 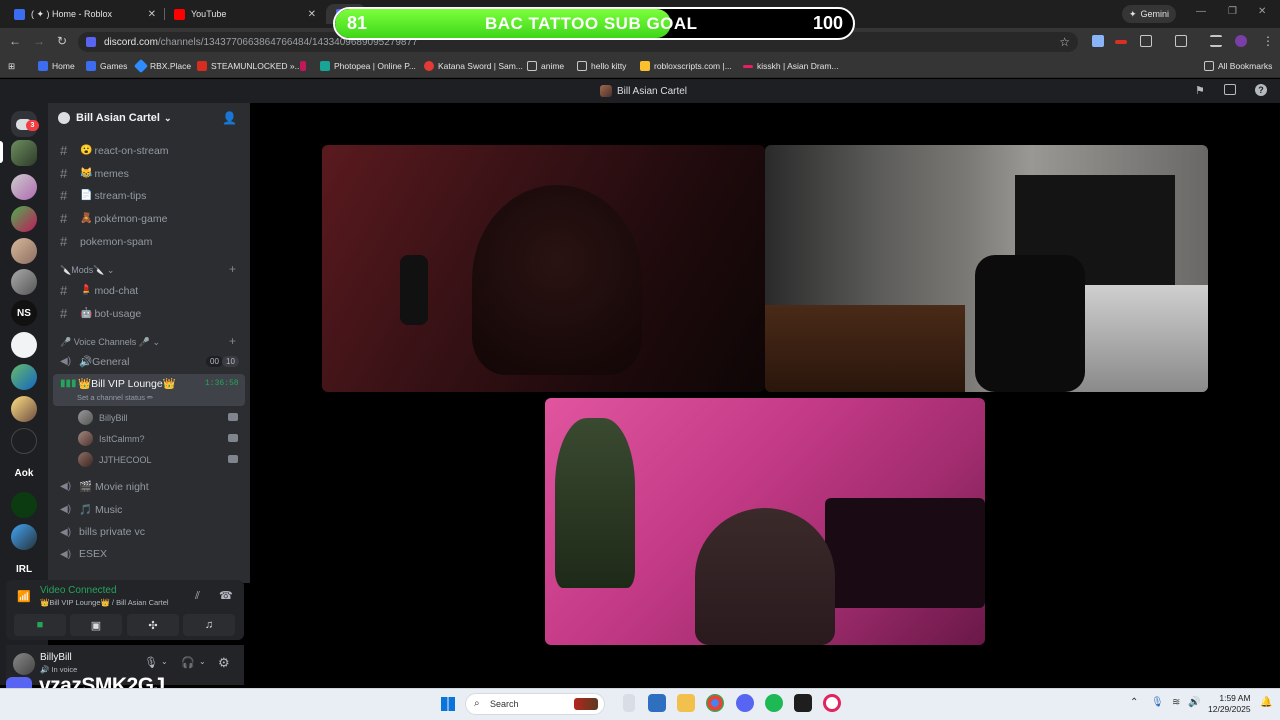 I want to click on extension-red-icon, so click(x=1121, y=42).